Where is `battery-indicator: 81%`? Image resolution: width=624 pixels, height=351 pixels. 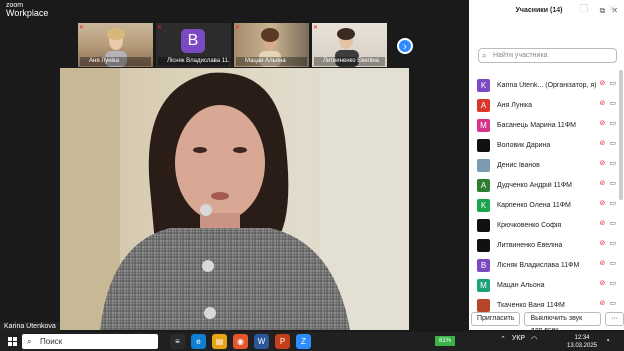 battery-indicator: 81% is located at coordinates (445, 341).